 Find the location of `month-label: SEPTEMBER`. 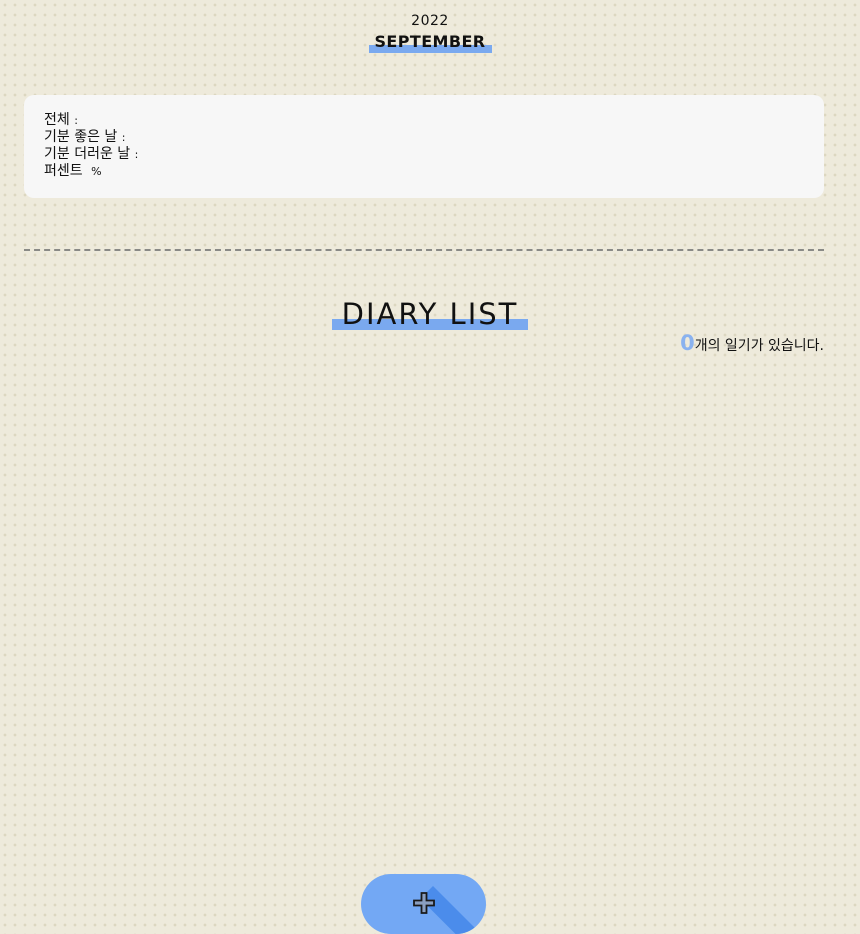

month-label: SEPTEMBER is located at coordinates (430, 41).